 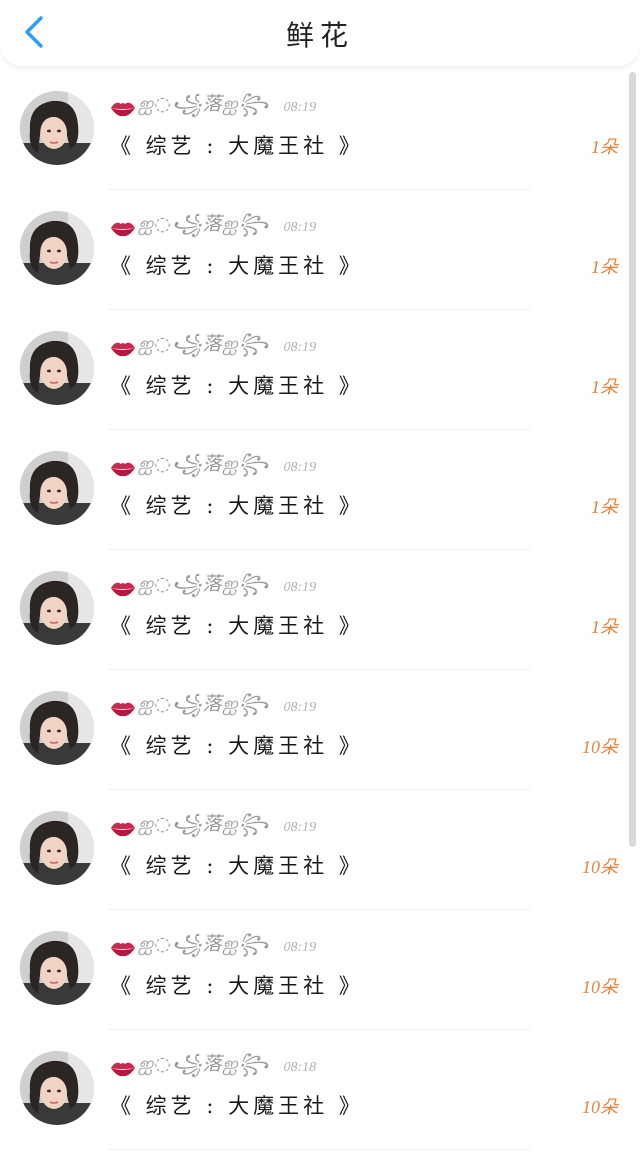 I want to click on timestamp: 08:18, so click(x=300, y=1067).